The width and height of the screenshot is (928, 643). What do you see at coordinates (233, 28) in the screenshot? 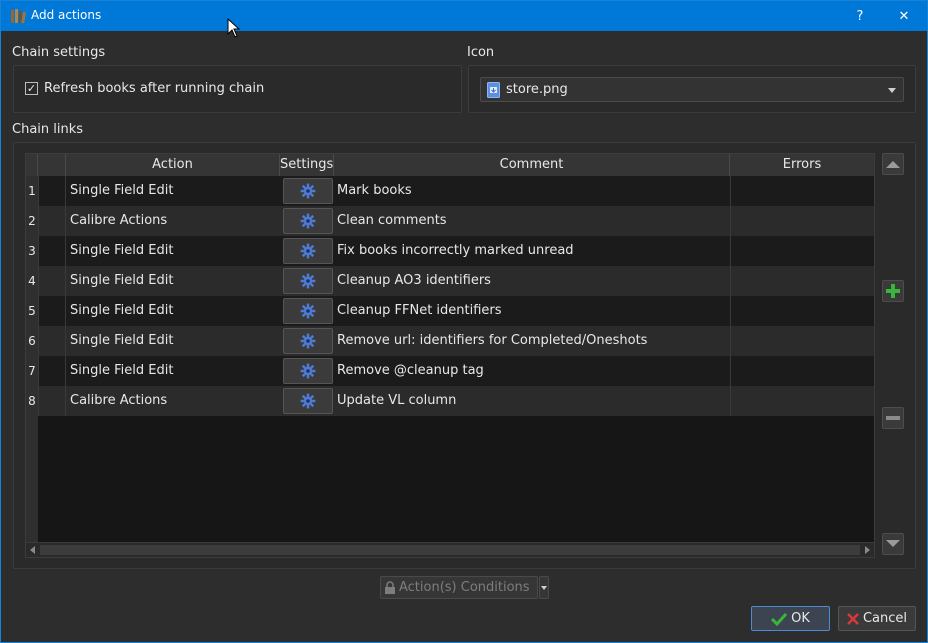
I see `mouse-cursor-icon` at bounding box center [233, 28].